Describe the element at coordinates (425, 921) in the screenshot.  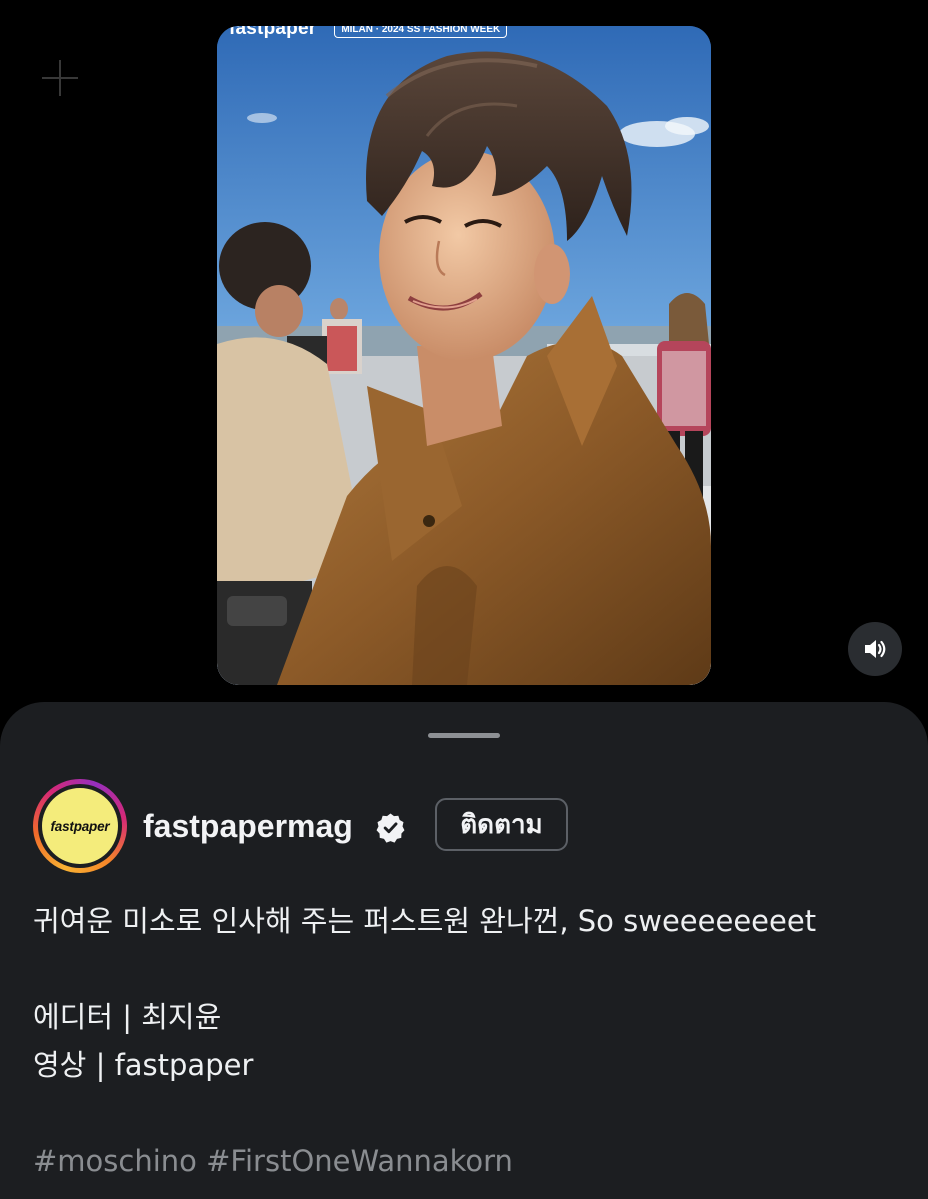
I see `caption-text-line: 귀여운 미소로 인사해 주는 퍼스트원 완나껀, So sweeeeeeeet` at that location.